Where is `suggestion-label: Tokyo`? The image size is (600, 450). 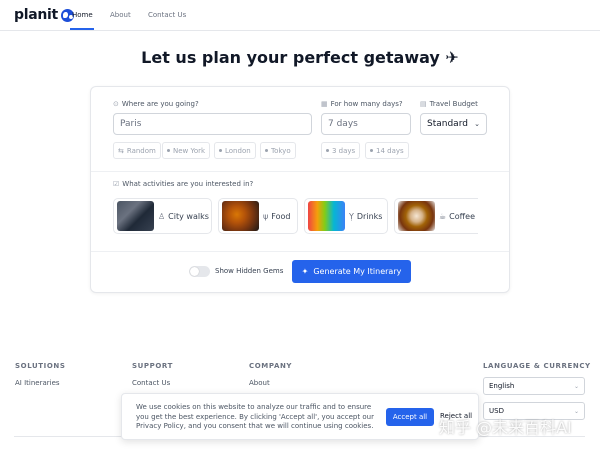
suggestion-label: Tokyo is located at coordinates (281, 150).